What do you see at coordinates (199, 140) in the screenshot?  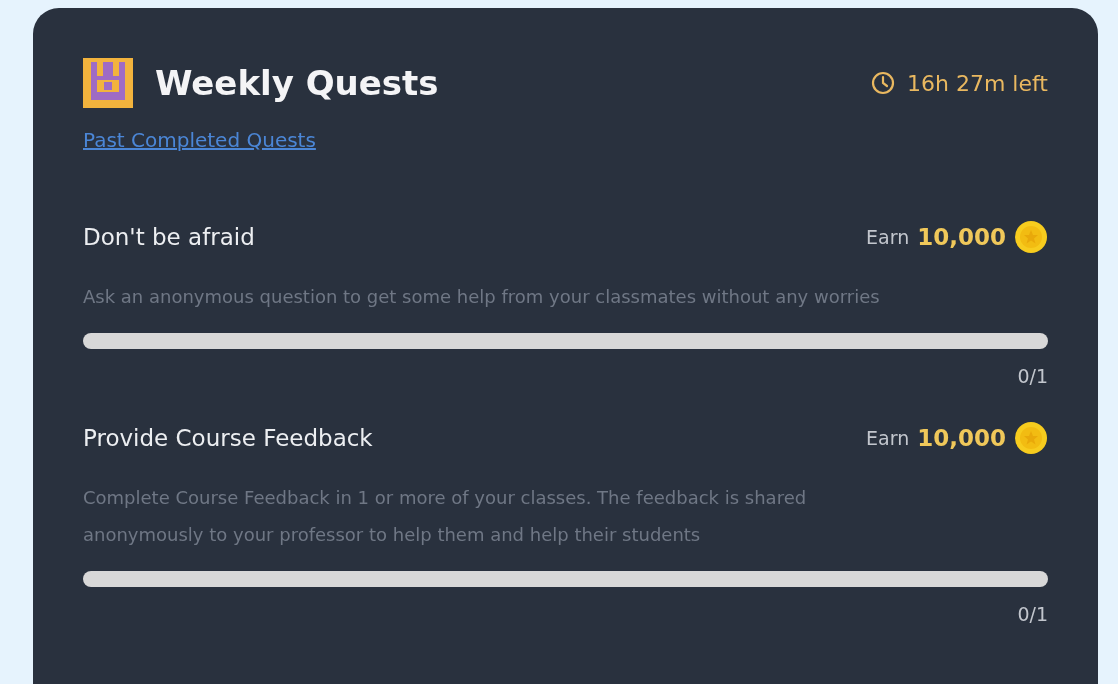 I see `past-quests-link: Past Completed Quests` at bounding box center [199, 140].